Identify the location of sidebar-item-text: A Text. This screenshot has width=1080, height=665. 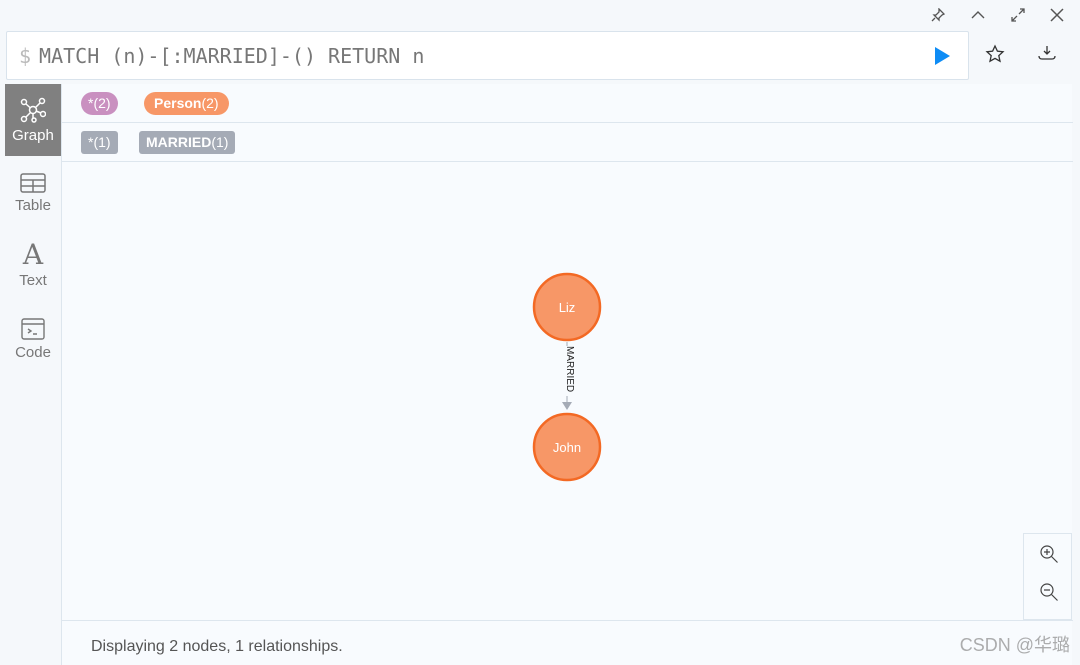
(33, 265).